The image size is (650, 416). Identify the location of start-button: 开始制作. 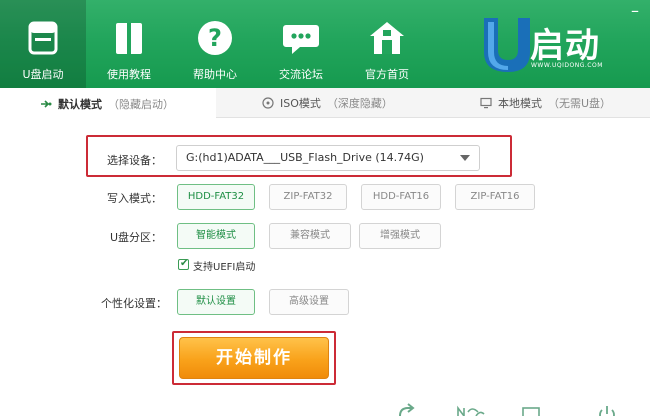
(254, 358).